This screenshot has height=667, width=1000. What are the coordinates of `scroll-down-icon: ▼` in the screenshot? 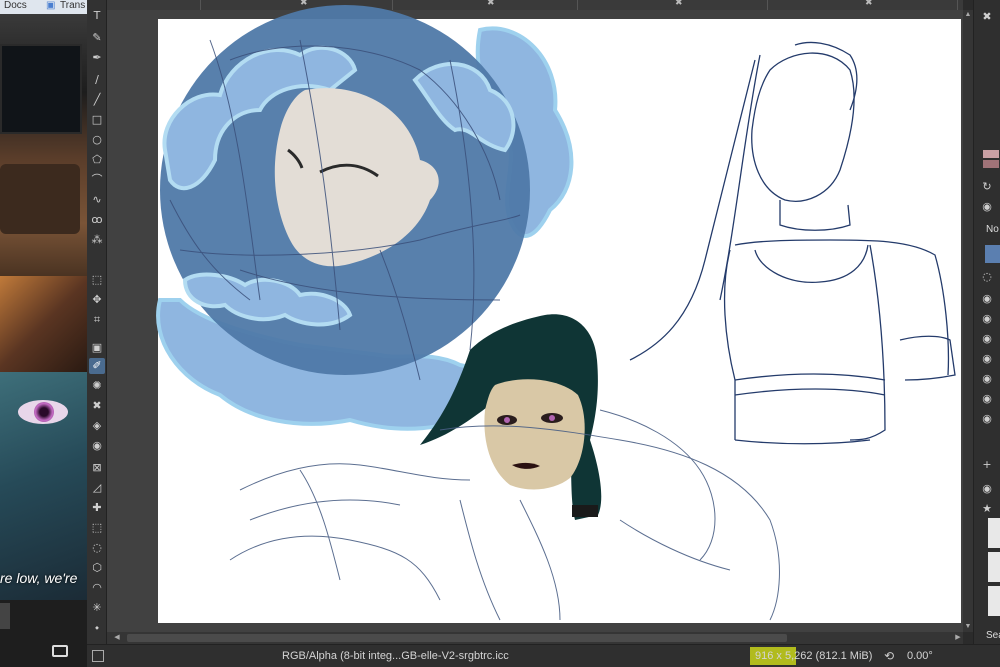 It's located at (968, 627).